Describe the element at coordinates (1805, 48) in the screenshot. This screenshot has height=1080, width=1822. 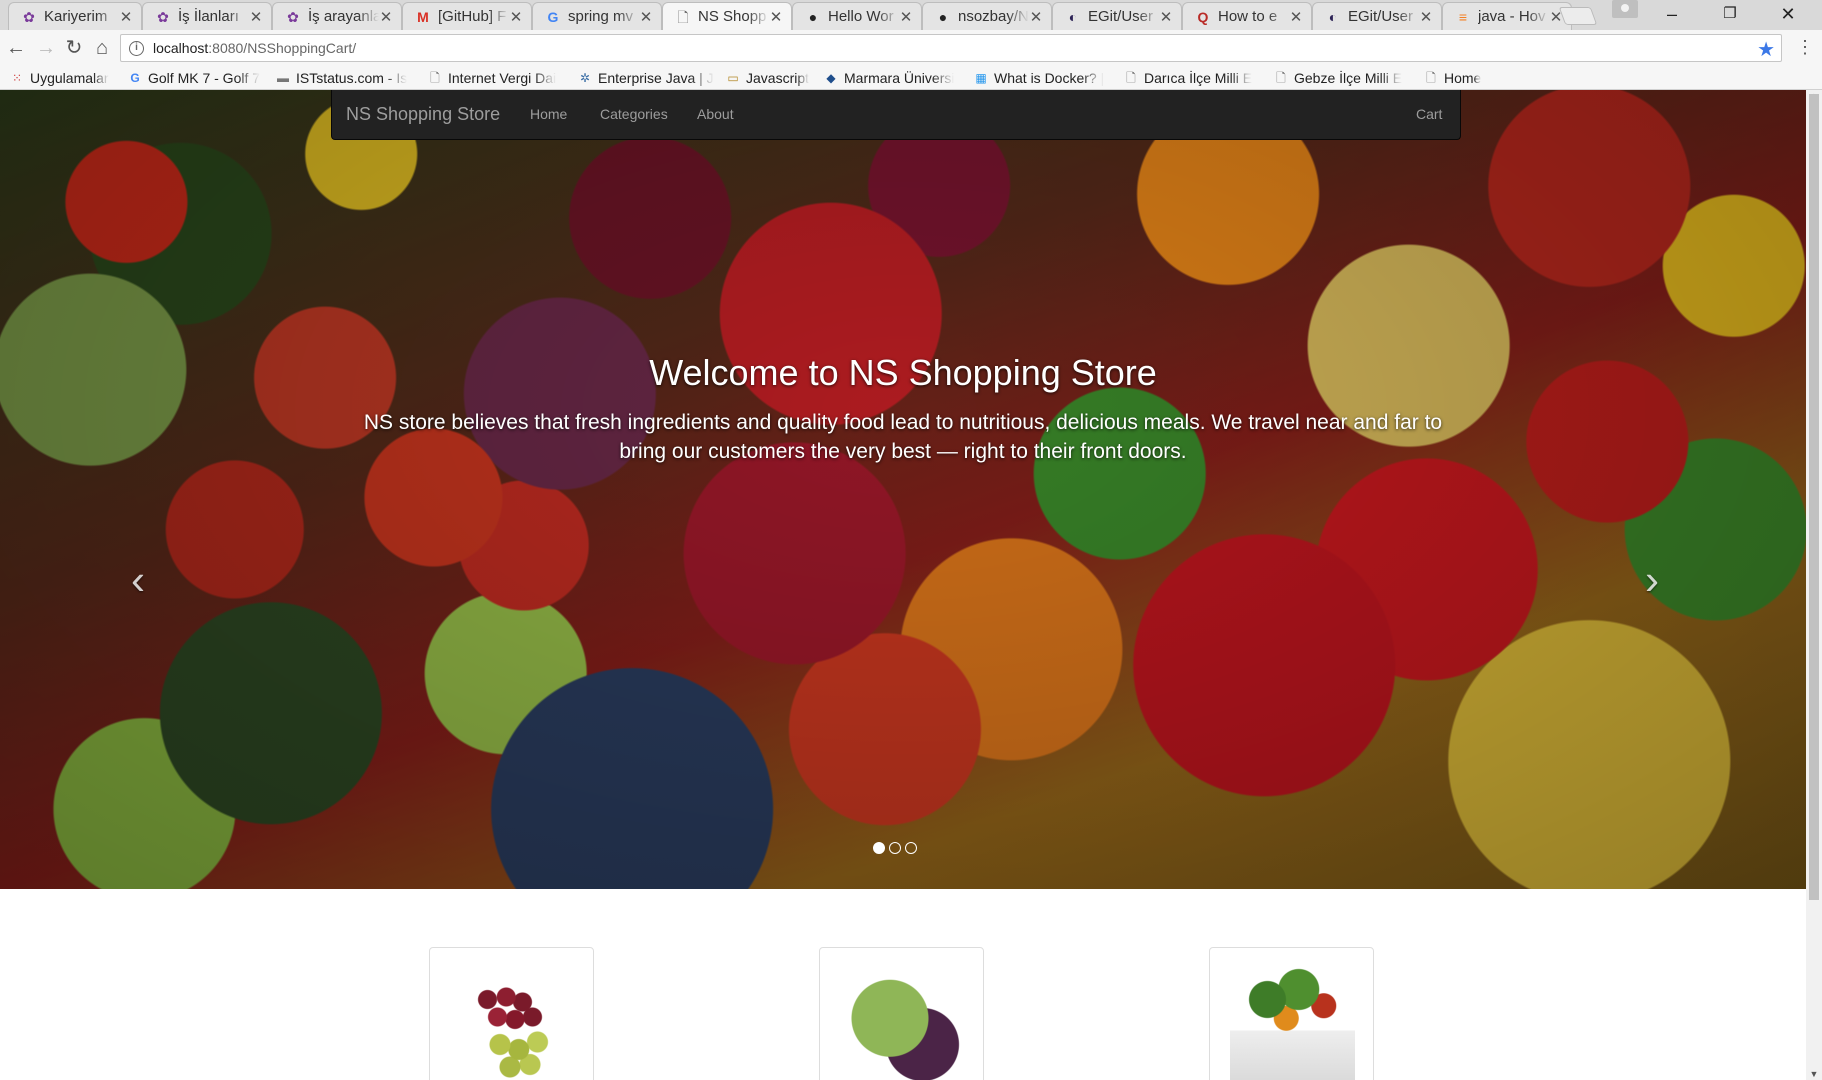
I see `menu-icon: ⋮` at that location.